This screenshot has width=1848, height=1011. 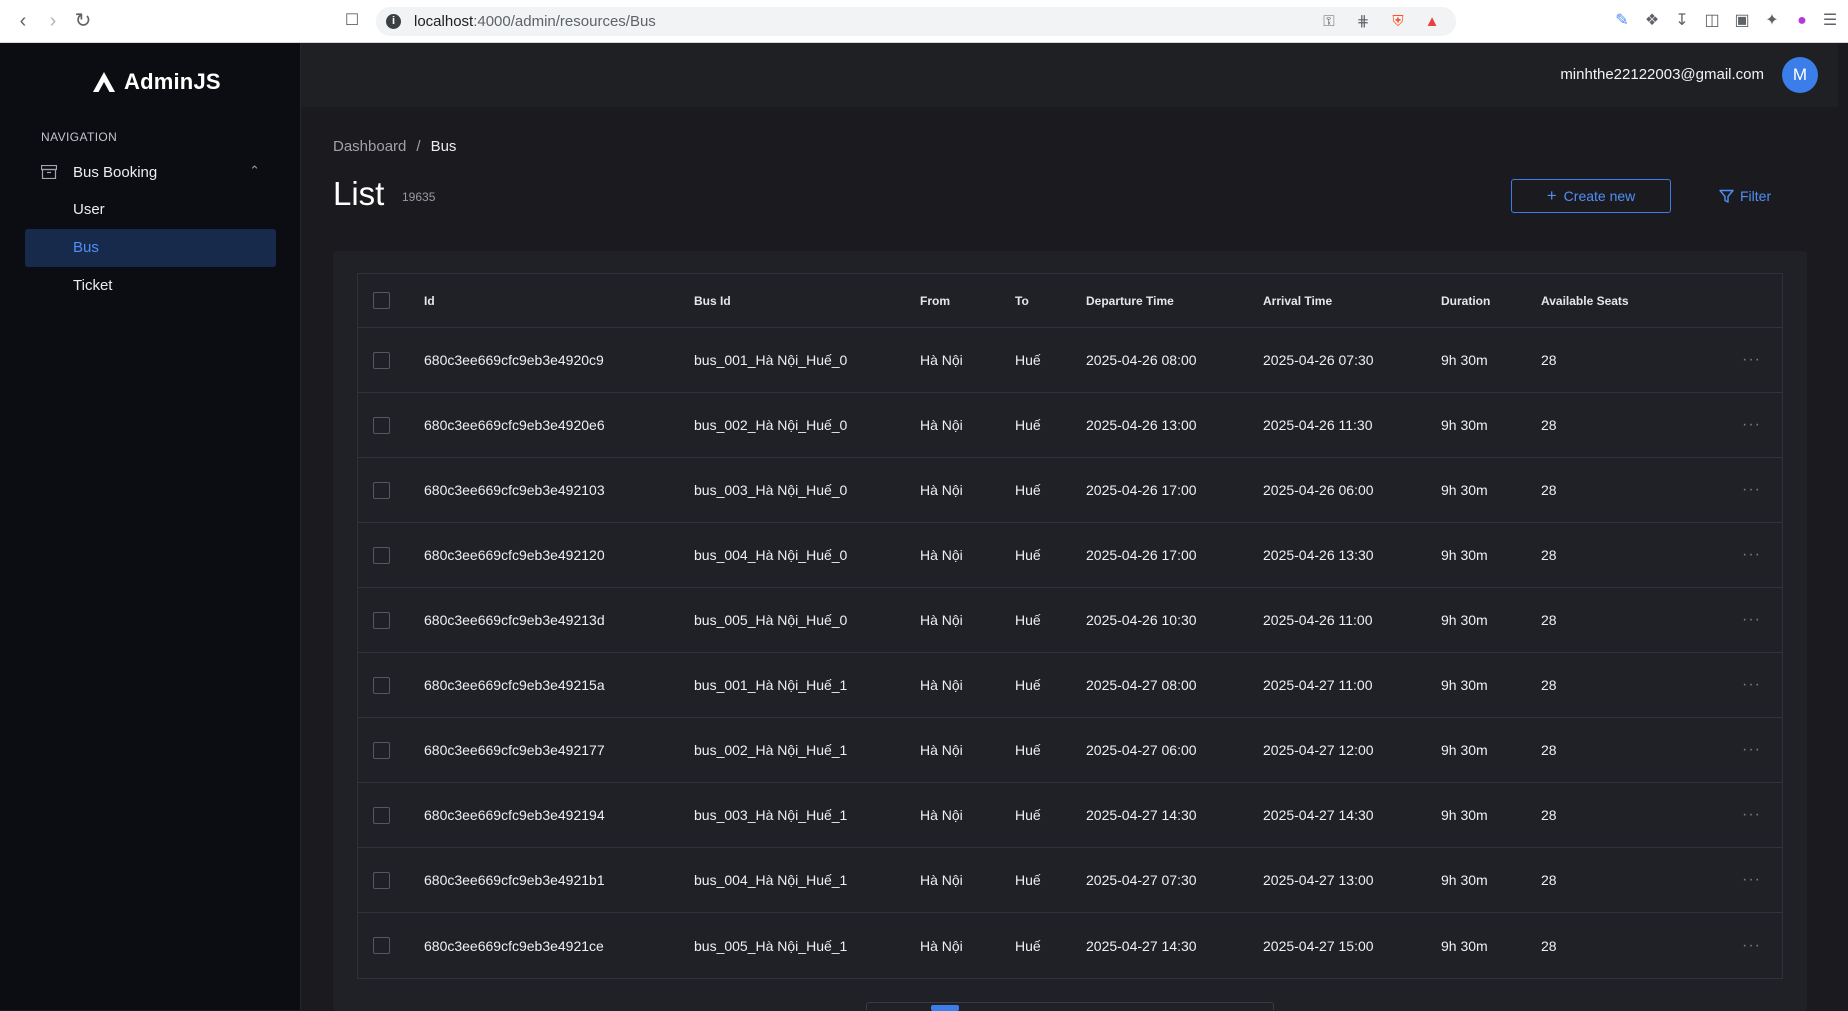 I want to click on download-icon: ↧, so click(x=1682, y=21).